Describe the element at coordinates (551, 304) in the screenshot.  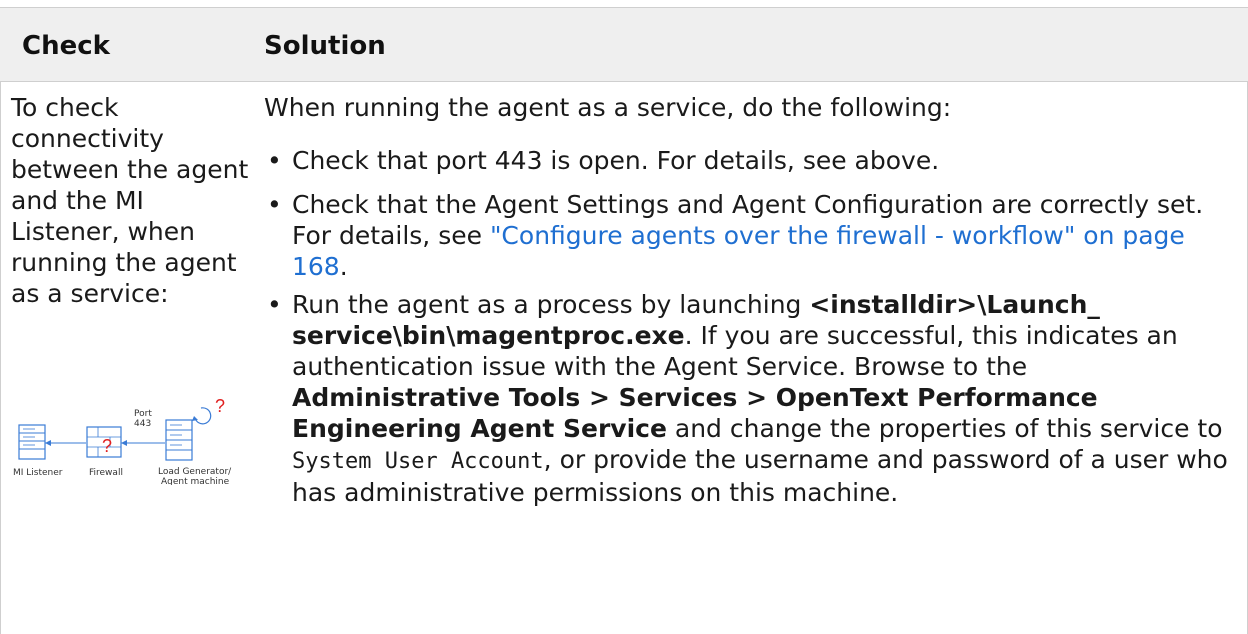
I see `bullet-text: Run the agent as a process by launching` at that location.